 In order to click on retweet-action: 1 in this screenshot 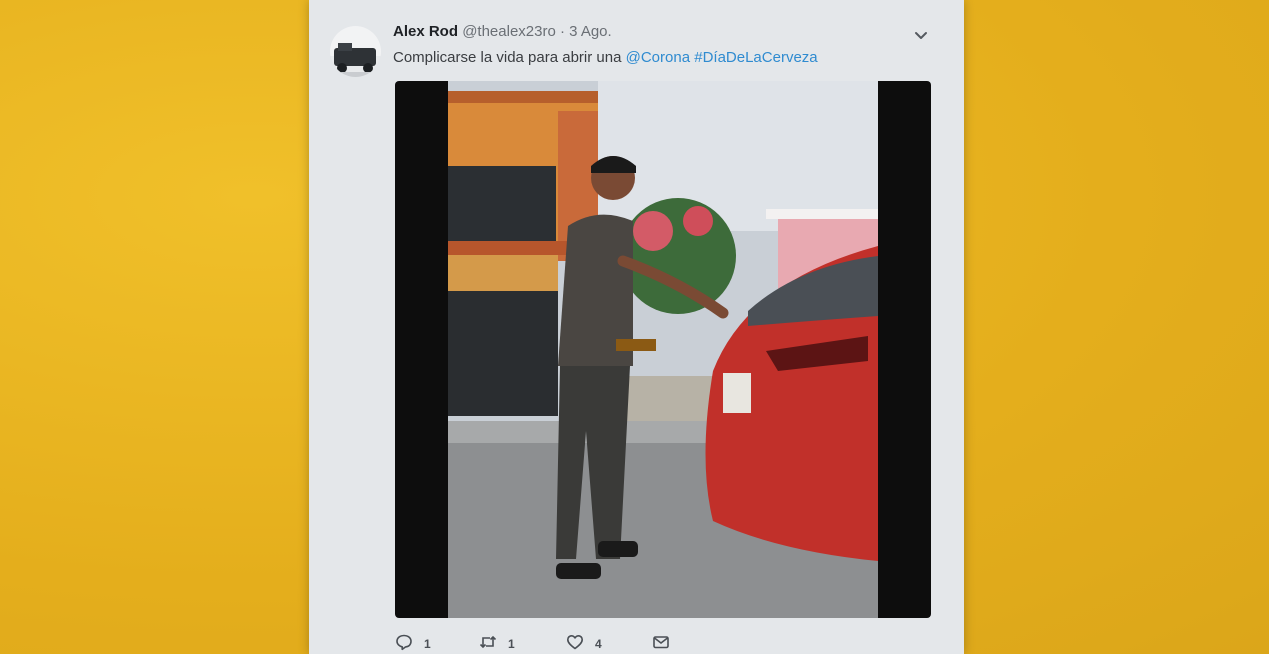, I will do `click(497, 644)`.